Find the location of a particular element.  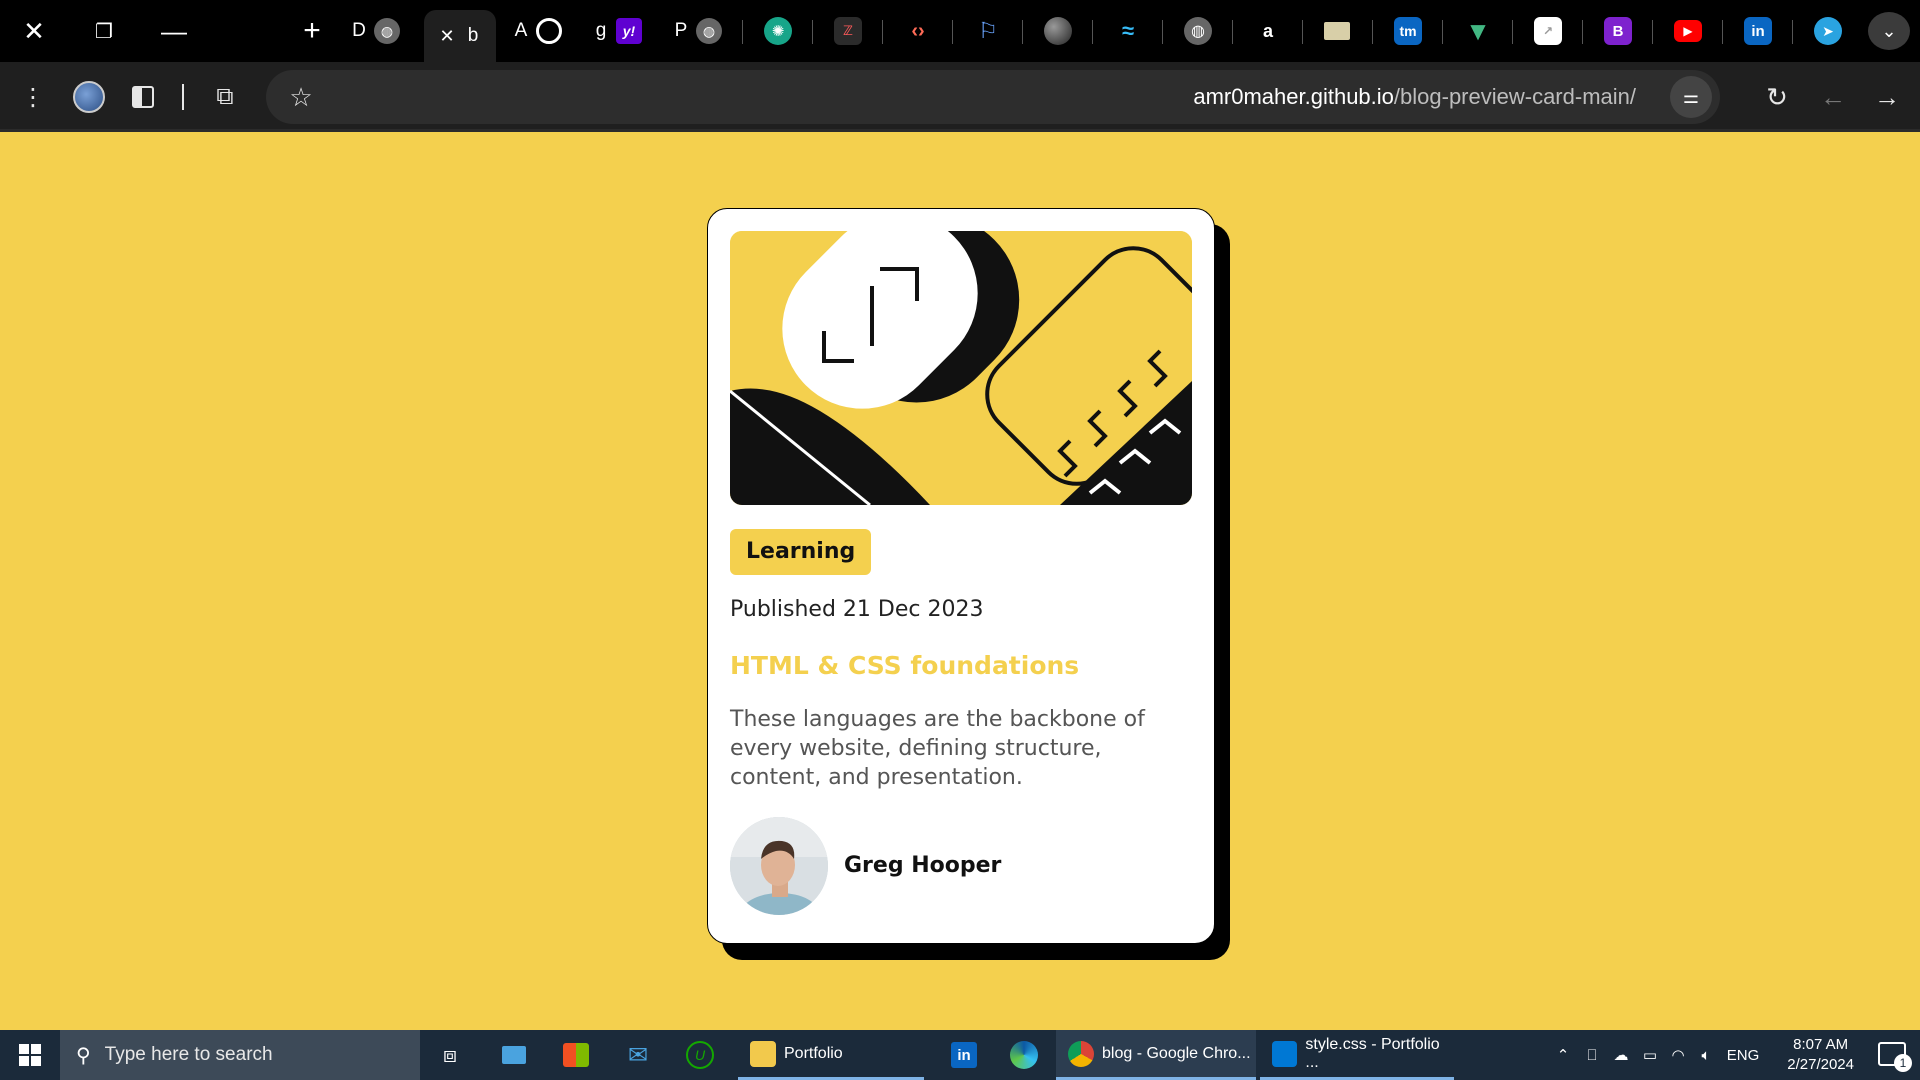

dev-icon: ℤ is located at coordinates (848, 31).